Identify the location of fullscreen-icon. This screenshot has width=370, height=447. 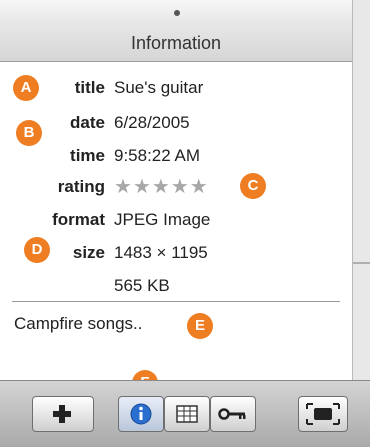
(323, 414).